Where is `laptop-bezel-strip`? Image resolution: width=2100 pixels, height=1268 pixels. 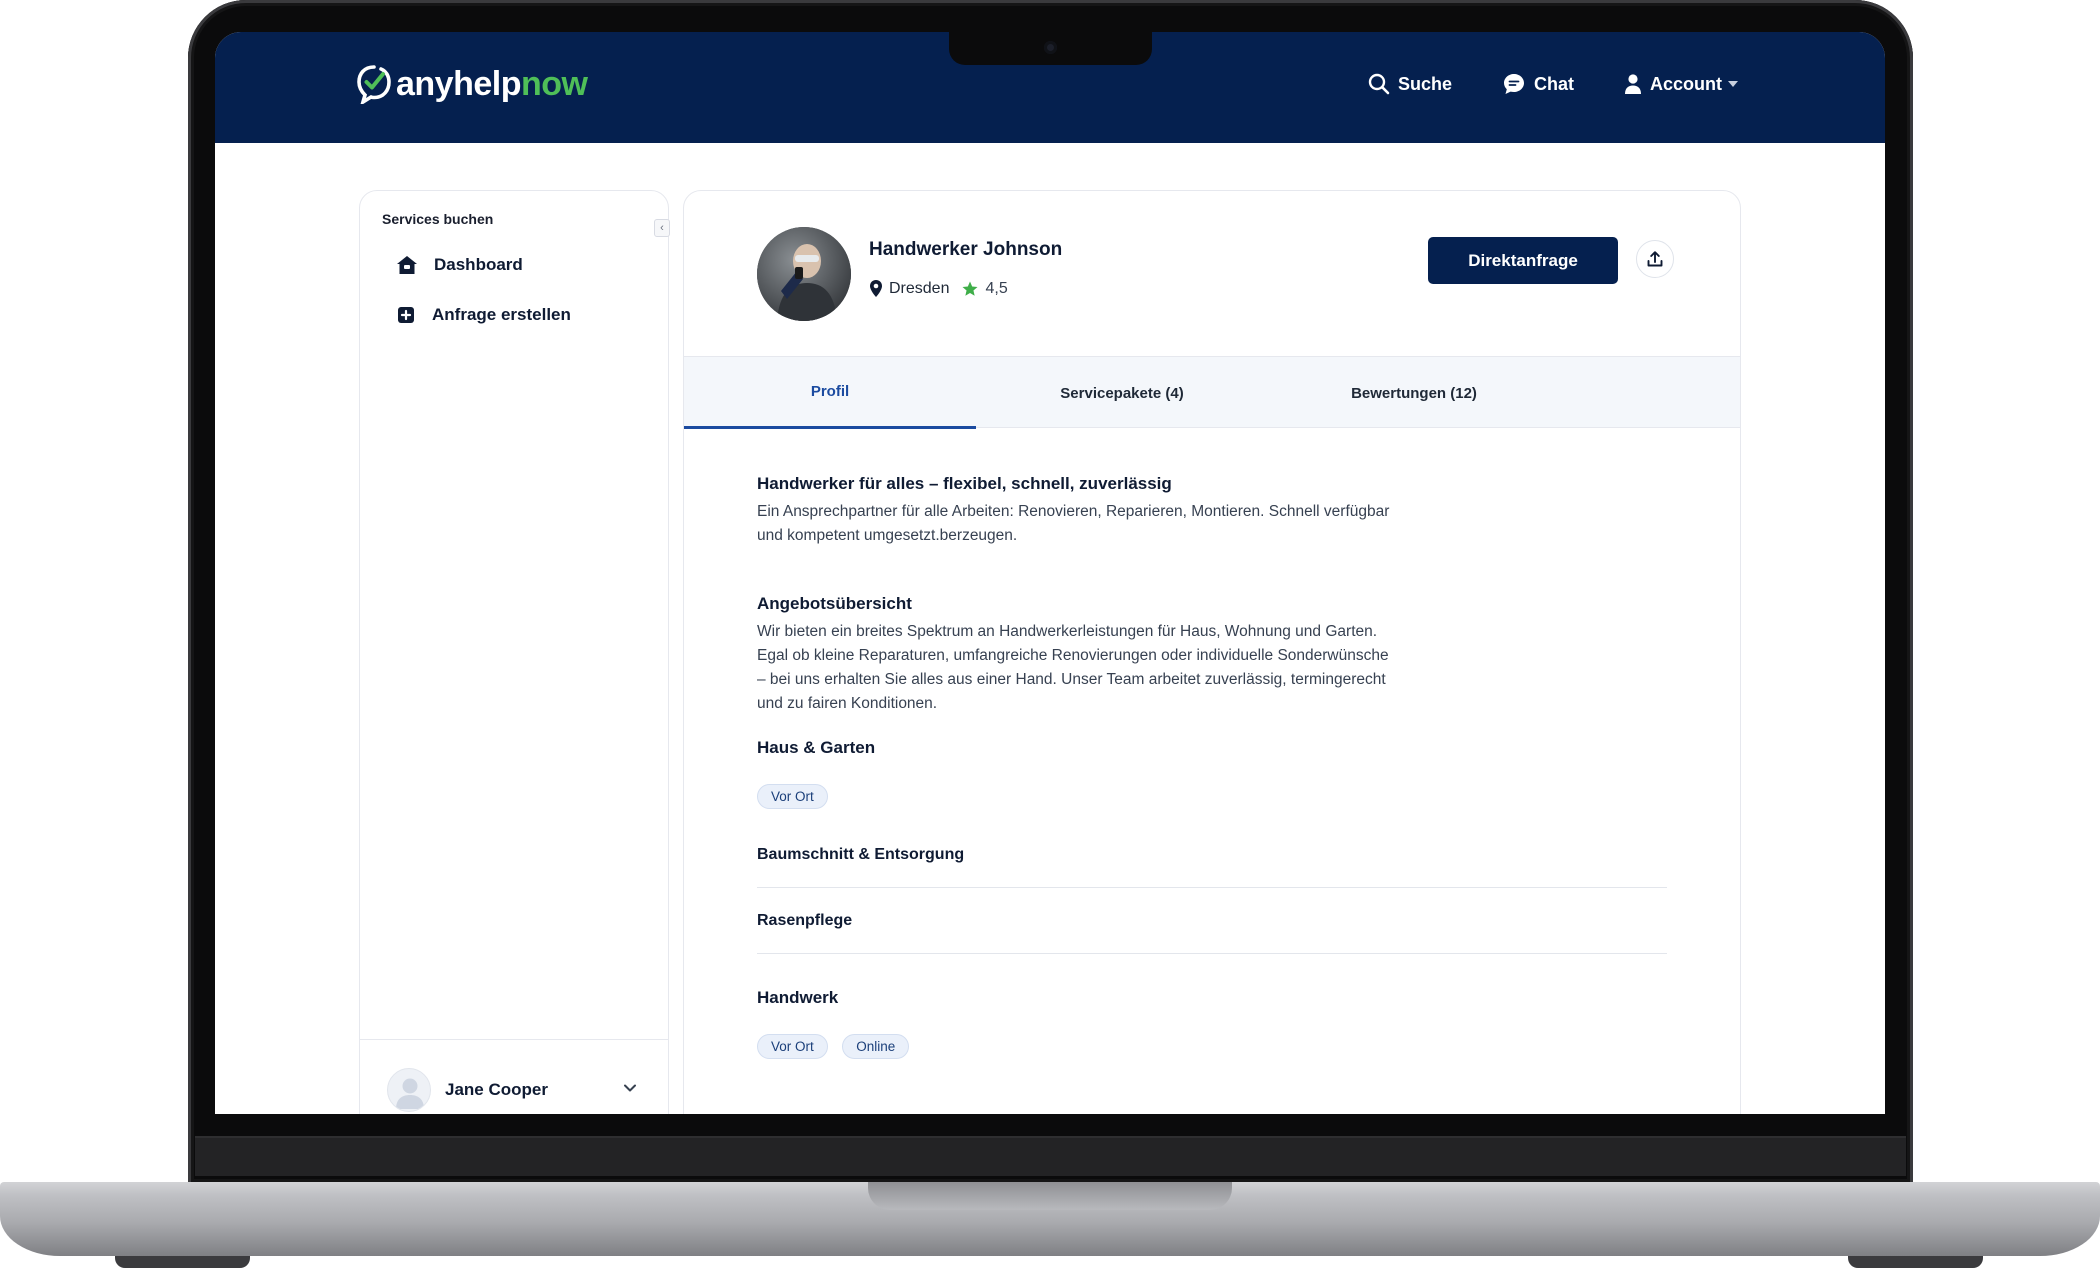 laptop-bezel-strip is located at coordinates (1050, 1156).